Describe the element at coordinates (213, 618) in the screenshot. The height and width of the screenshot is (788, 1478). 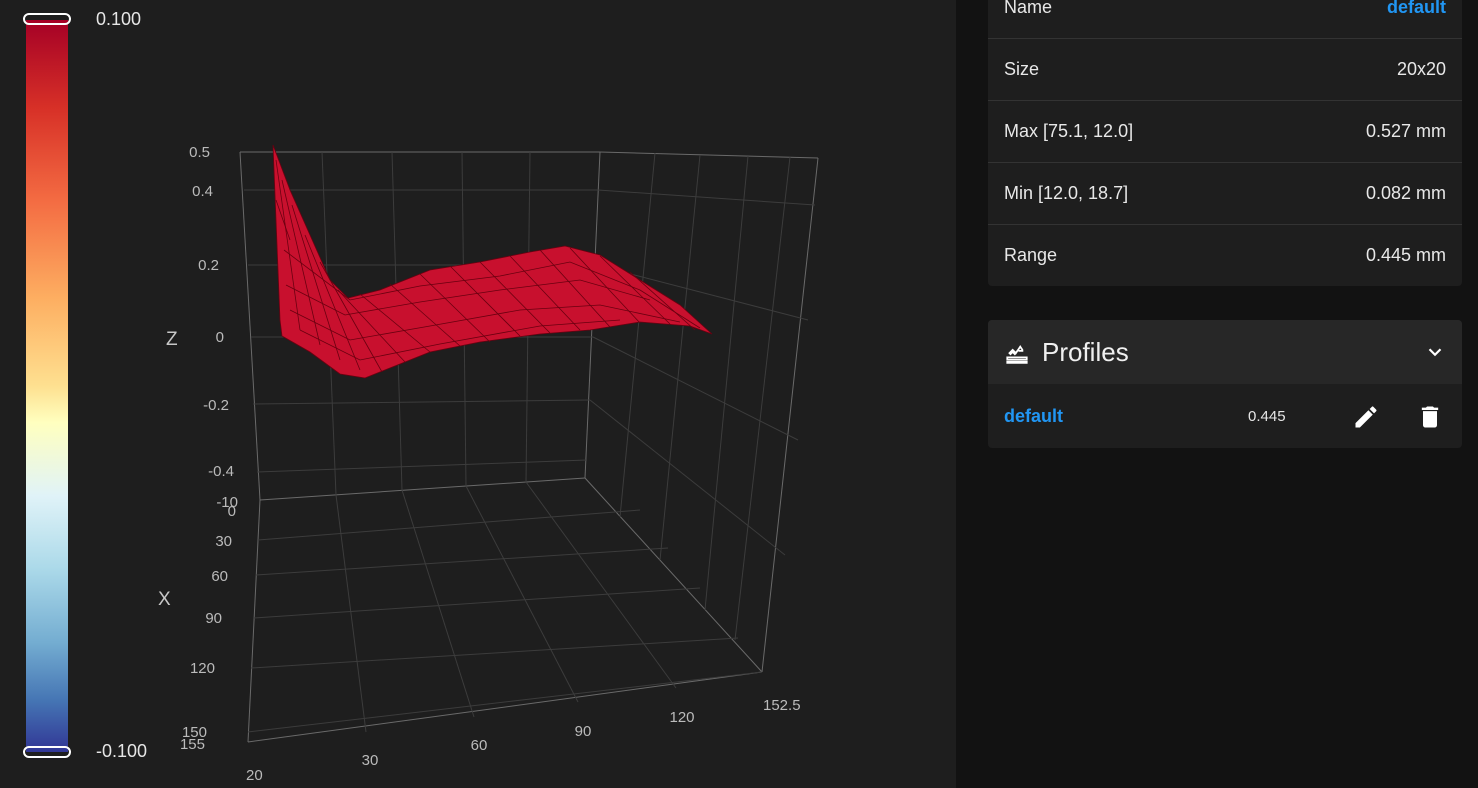
I see `x-tick: 90` at that location.